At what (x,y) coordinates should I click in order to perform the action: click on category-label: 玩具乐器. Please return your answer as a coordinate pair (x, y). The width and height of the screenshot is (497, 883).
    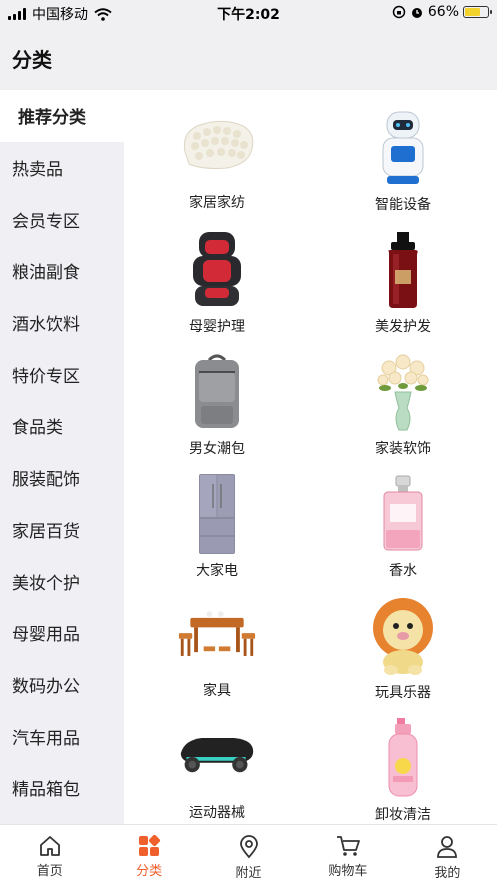
    Looking at the image, I should click on (403, 693).